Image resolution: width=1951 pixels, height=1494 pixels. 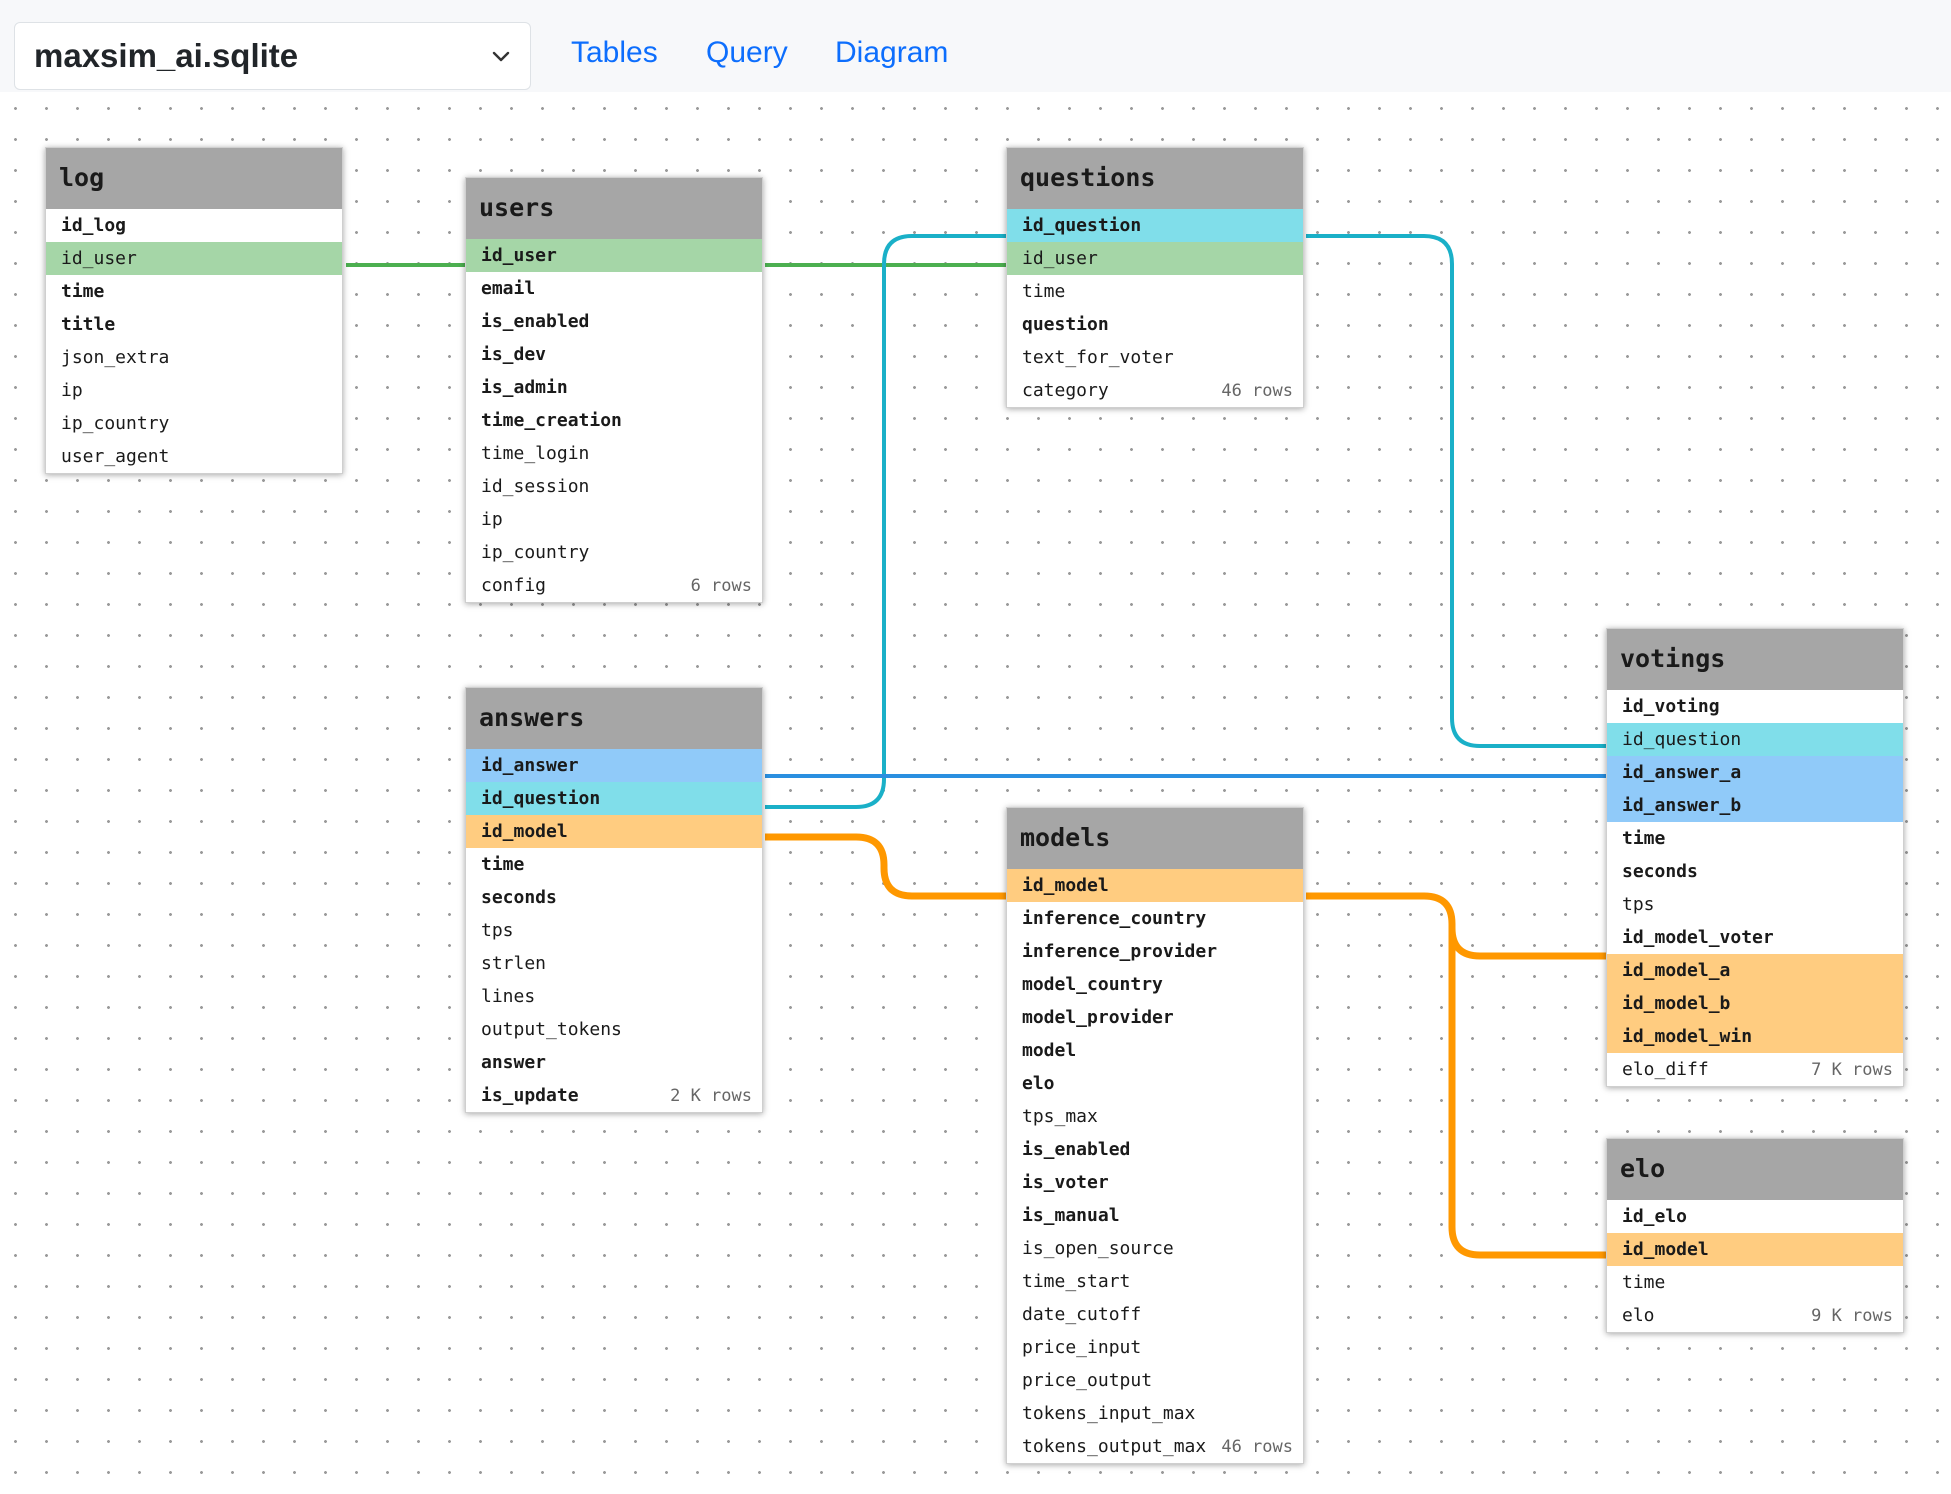 What do you see at coordinates (1155, 1347) in the screenshot?
I see `column-row: price_input` at bounding box center [1155, 1347].